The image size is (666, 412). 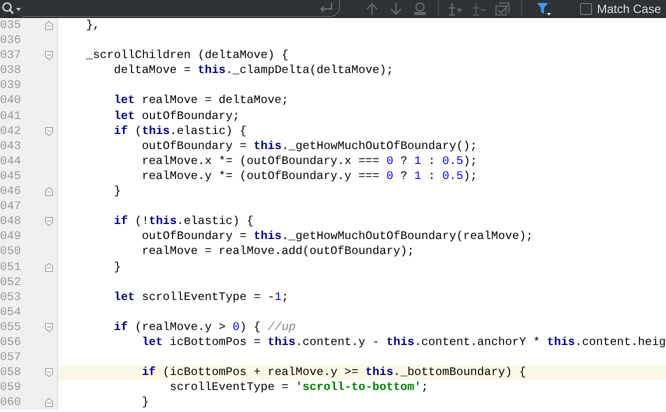 I want to click on line-number: 040, so click(x=11, y=101).